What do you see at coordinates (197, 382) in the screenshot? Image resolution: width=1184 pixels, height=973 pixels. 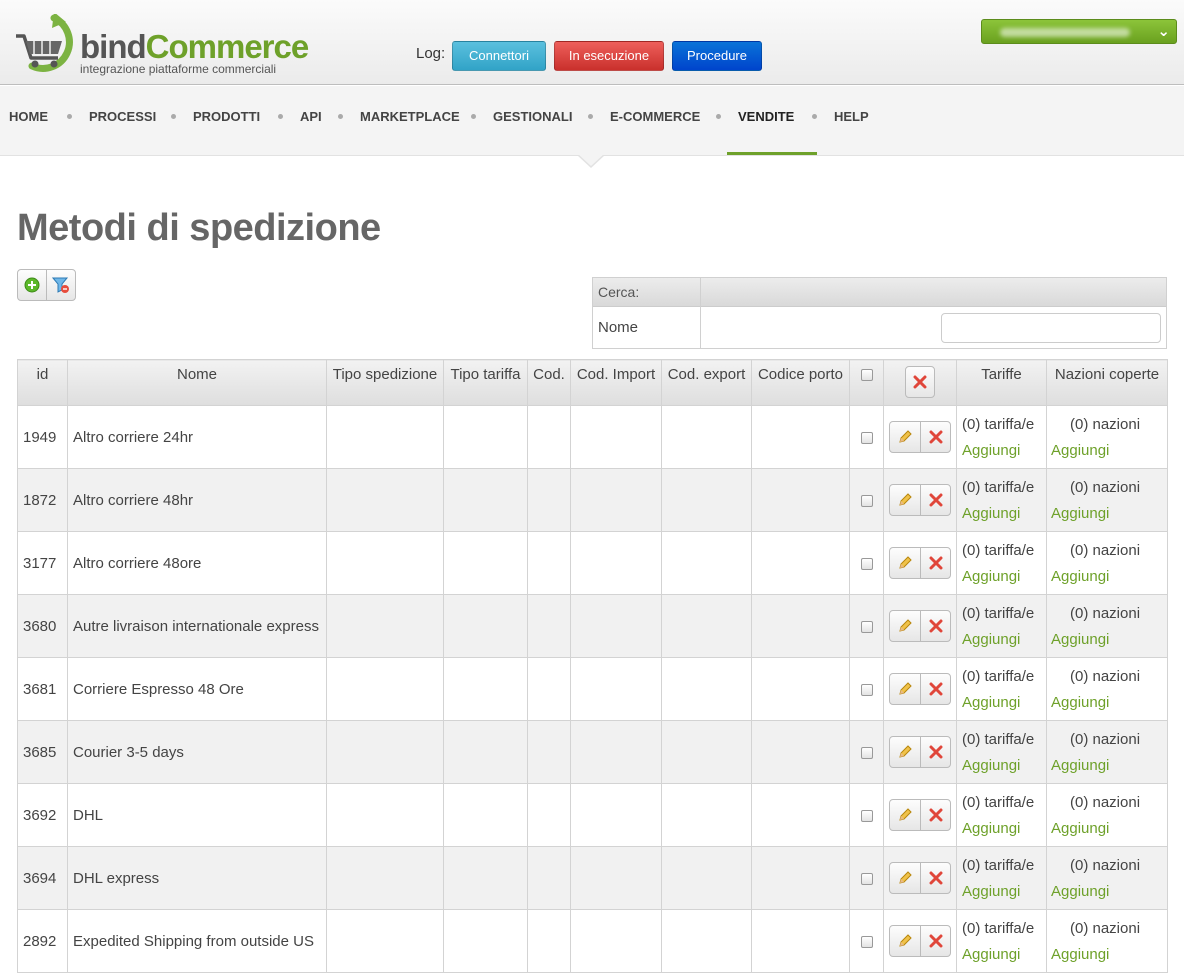 I see `col-header-nome: Nome` at bounding box center [197, 382].